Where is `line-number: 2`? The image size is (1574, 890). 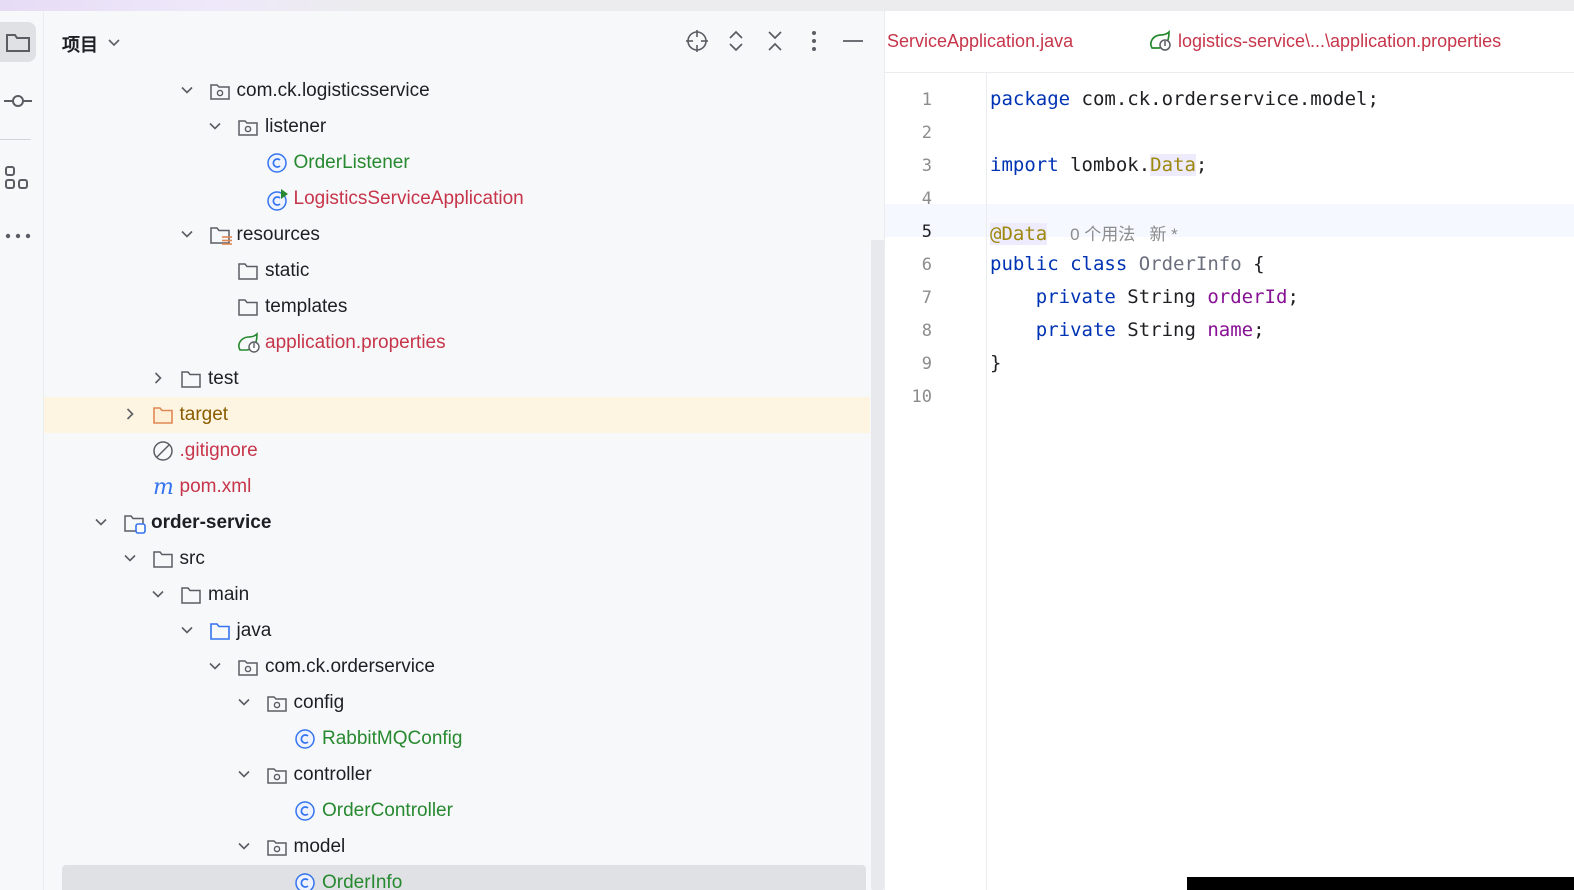 line-number: 2 is located at coordinates (926, 133).